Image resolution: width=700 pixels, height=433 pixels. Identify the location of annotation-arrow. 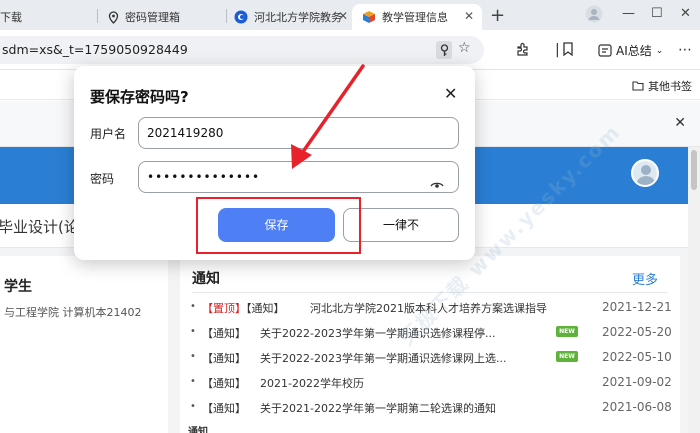
(328, 116).